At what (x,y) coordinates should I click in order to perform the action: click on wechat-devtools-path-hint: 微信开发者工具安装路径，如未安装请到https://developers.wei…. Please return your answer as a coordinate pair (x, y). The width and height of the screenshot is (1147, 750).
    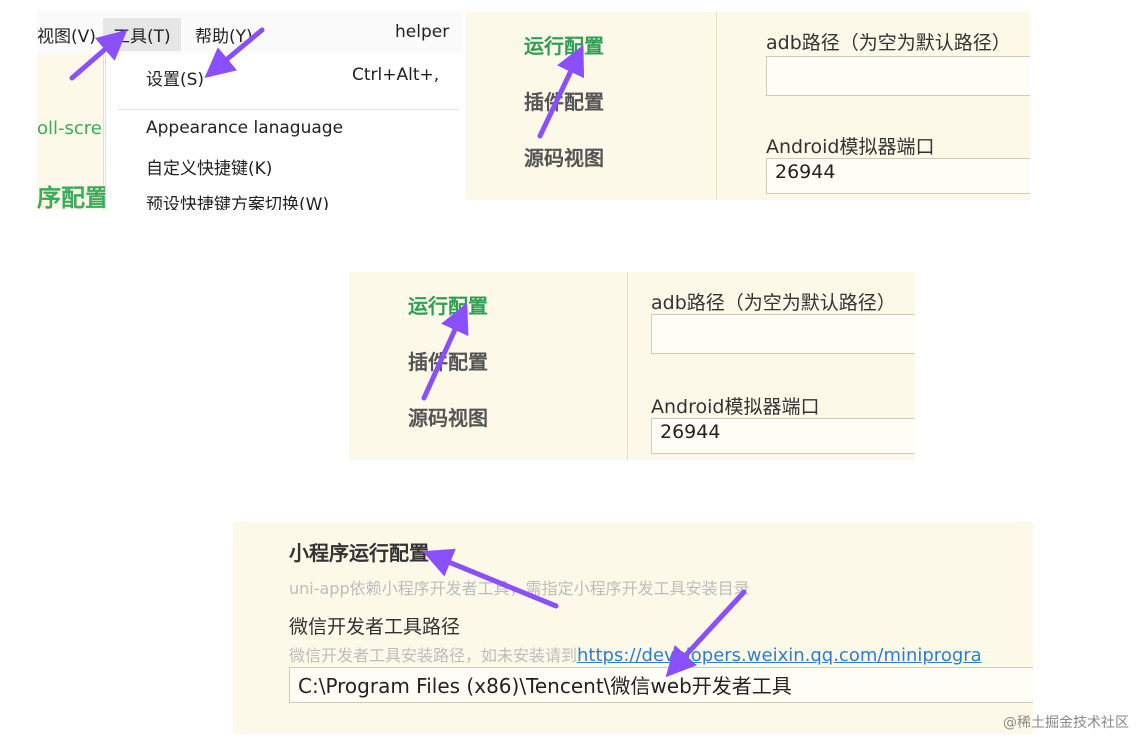
    Looking at the image, I should click on (635, 654).